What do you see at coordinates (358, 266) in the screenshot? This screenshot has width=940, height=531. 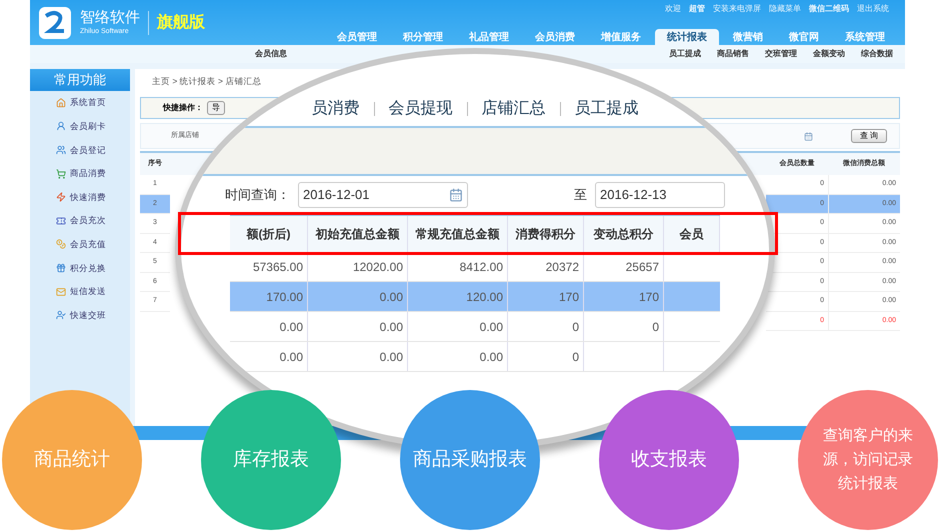 I see `table-cell: 12020.00` at bounding box center [358, 266].